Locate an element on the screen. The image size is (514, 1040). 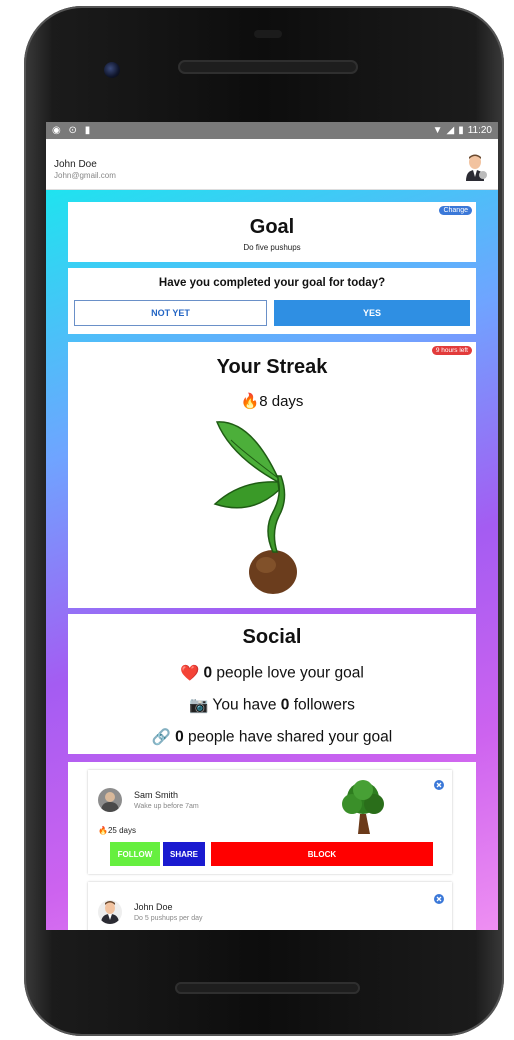
earpiece is located at coordinates (268, 34).